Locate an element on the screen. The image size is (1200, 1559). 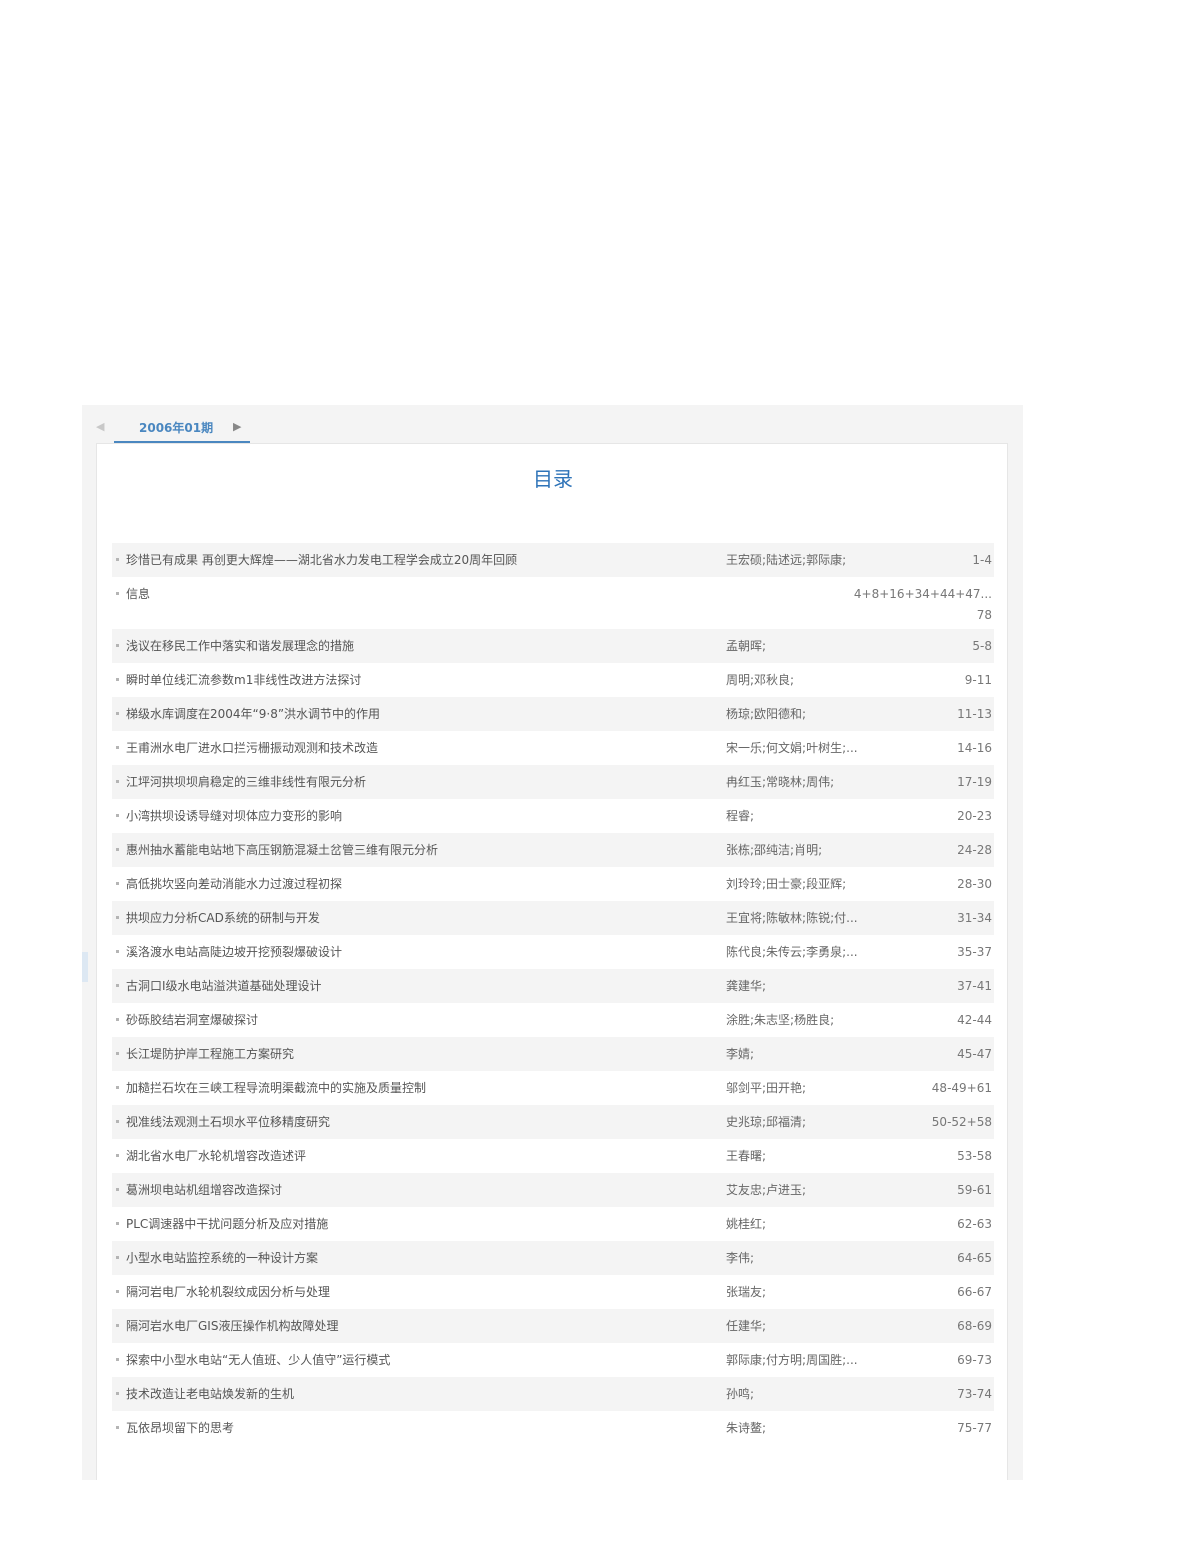
article-pages: 9-11 is located at coordinates (978, 680).